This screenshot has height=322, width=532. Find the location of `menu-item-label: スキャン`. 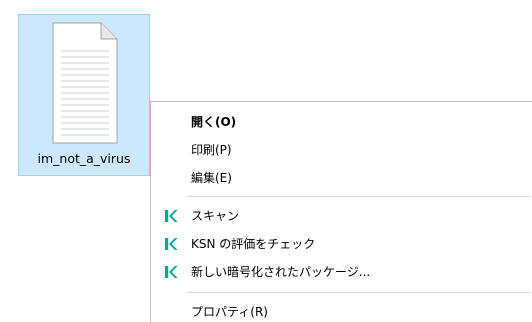

menu-item-label: スキャン is located at coordinates (215, 216).